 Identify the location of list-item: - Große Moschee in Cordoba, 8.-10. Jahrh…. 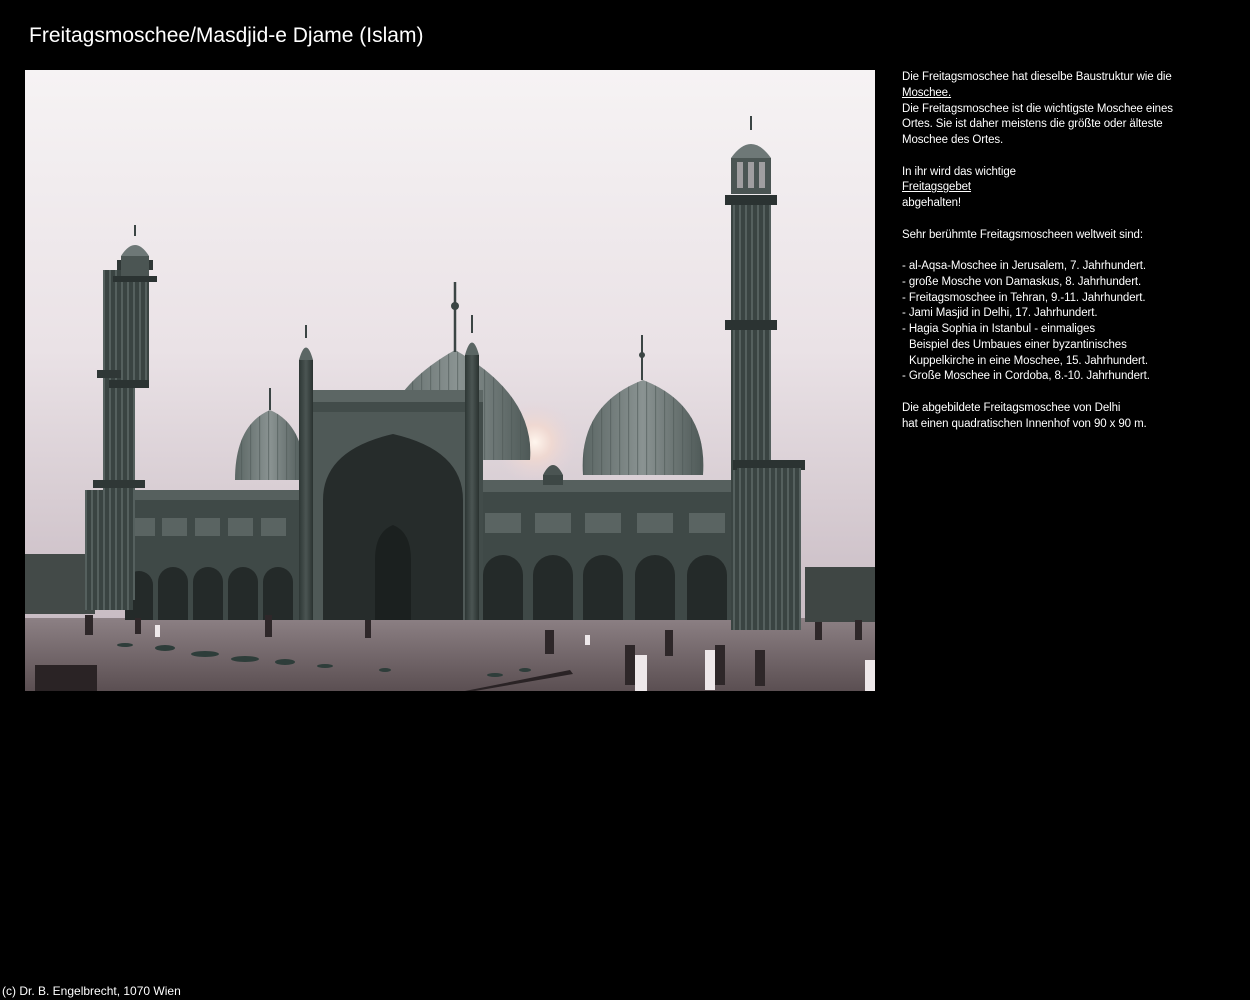
(1026, 376).